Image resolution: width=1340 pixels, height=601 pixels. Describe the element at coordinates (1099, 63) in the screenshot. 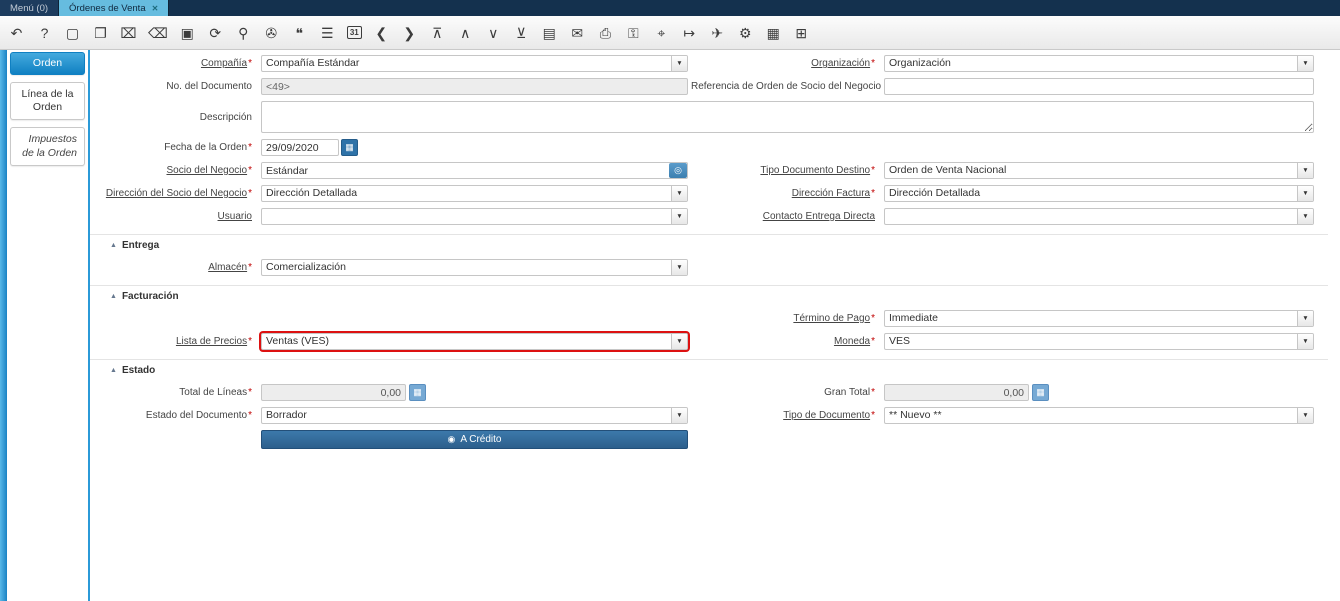

I see `organizacion-field: Organización ▼` at that location.